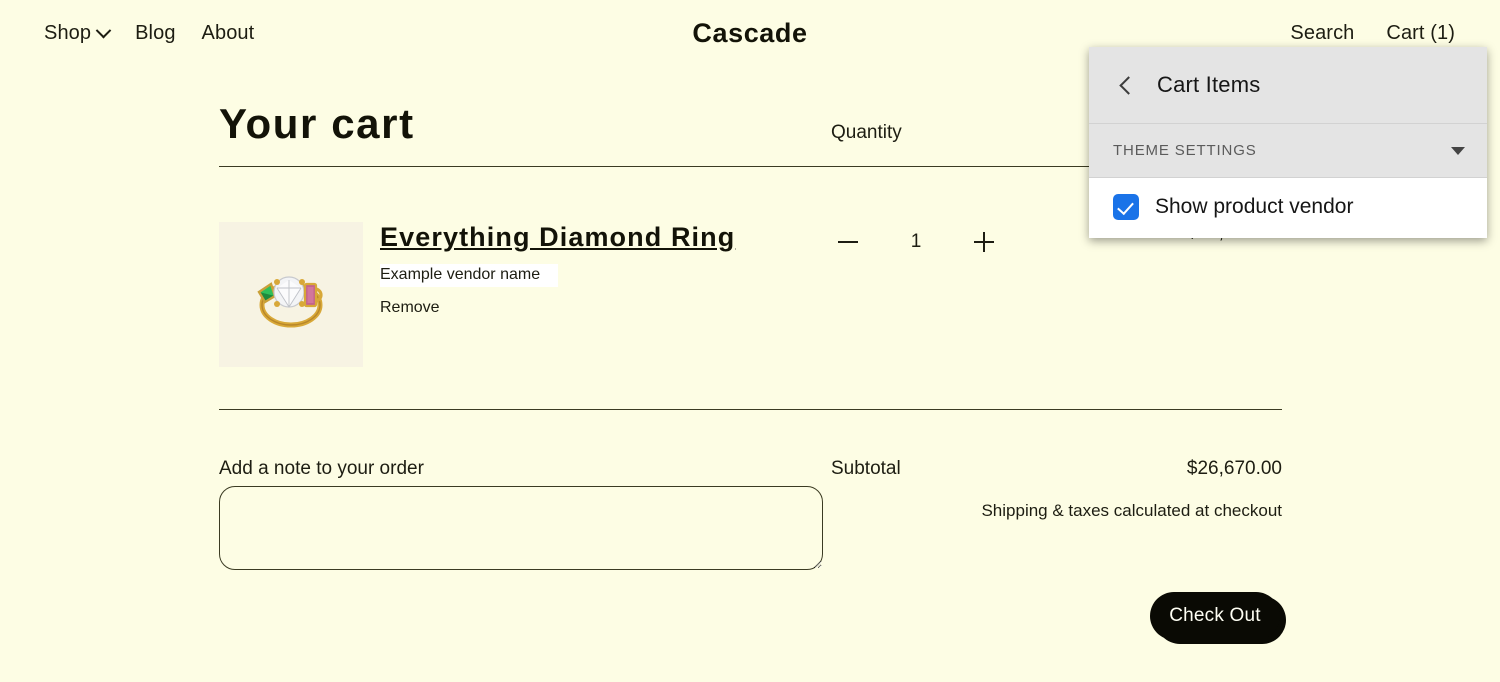  Describe the element at coordinates (521, 528) in the screenshot. I see `order-note-input` at that location.